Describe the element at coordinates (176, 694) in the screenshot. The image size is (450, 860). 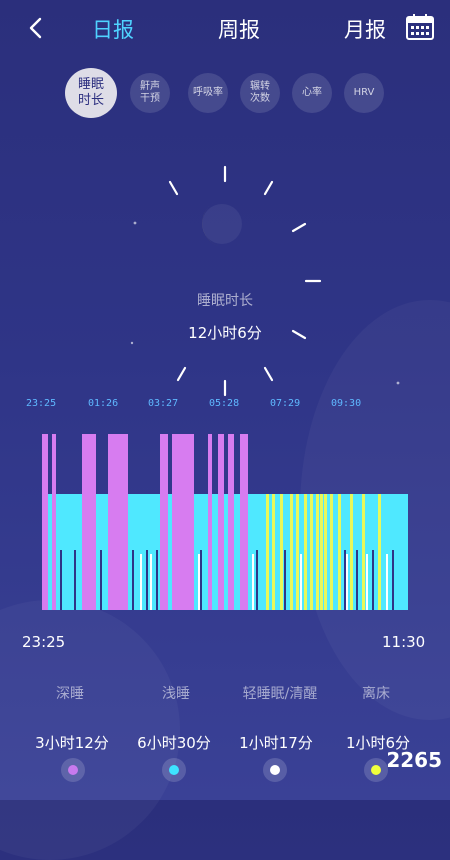
I see `legend-light-label: 浅睡` at that location.